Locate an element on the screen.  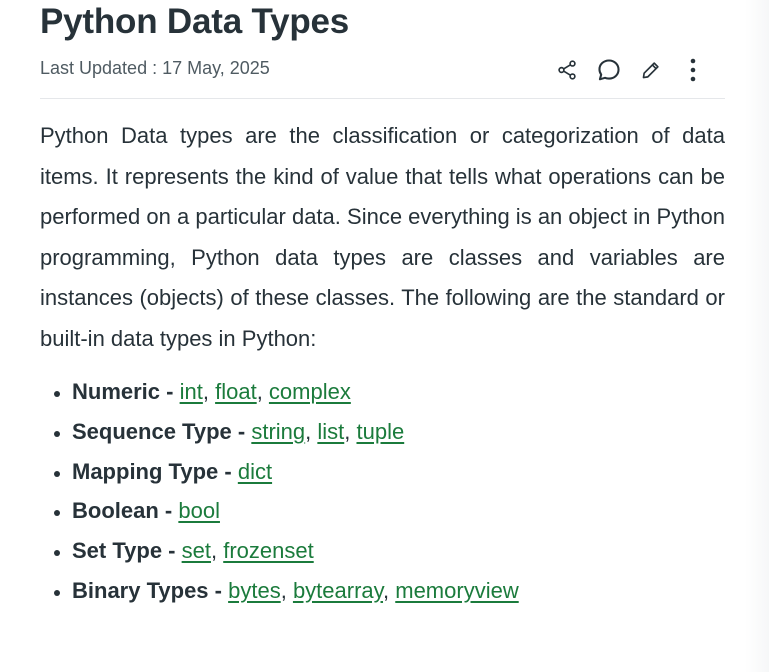
last-updated: Last Updated : 17 May, 2025 is located at coordinates (155, 68).